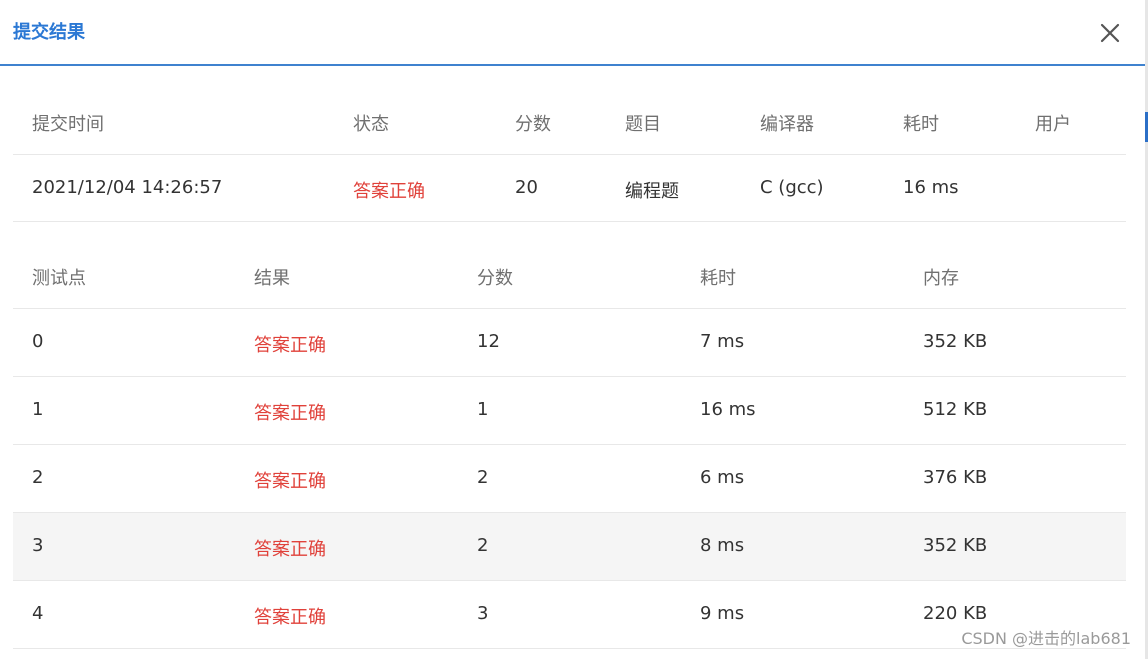 The height and width of the screenshot is (659, 1148). What do you see at coordinates (526, 187) in the screenshot?
I see `summary-score: 20` at bounding box center [526, 187].